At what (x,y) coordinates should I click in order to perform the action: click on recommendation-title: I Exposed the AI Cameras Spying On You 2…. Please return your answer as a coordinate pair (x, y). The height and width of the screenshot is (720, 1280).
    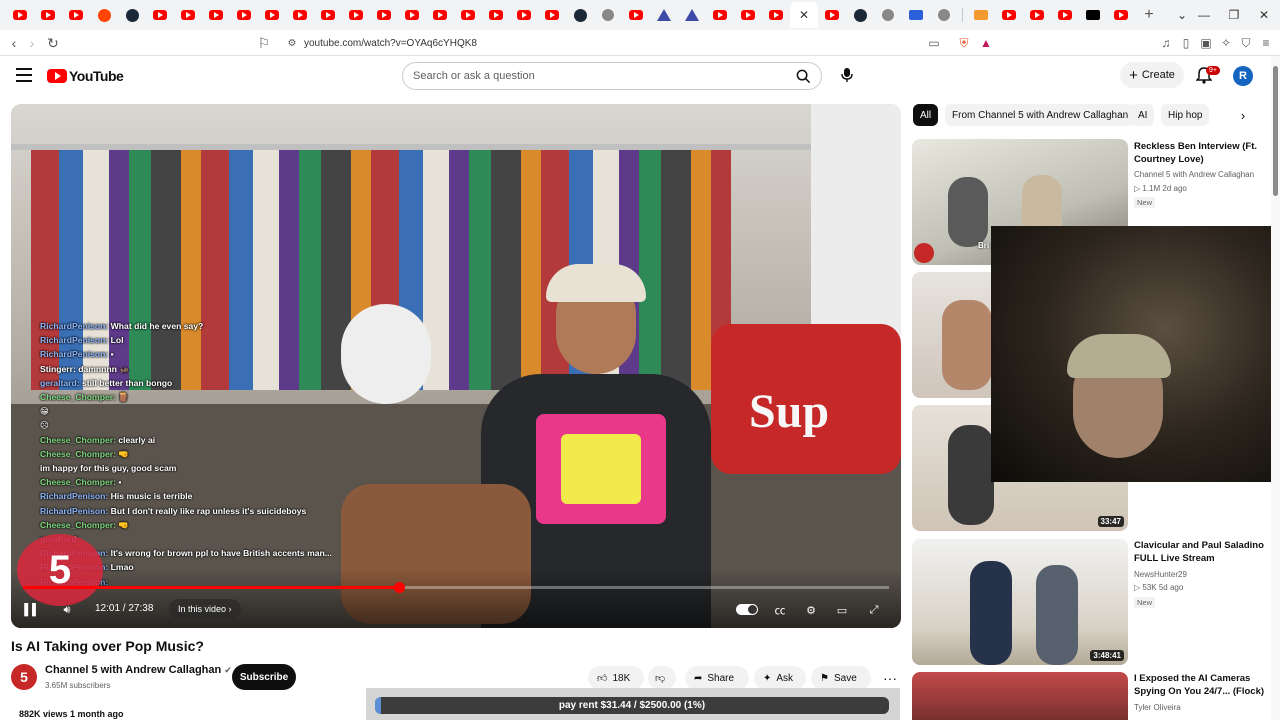
    Looking at the image, I should click on (1200, 685).